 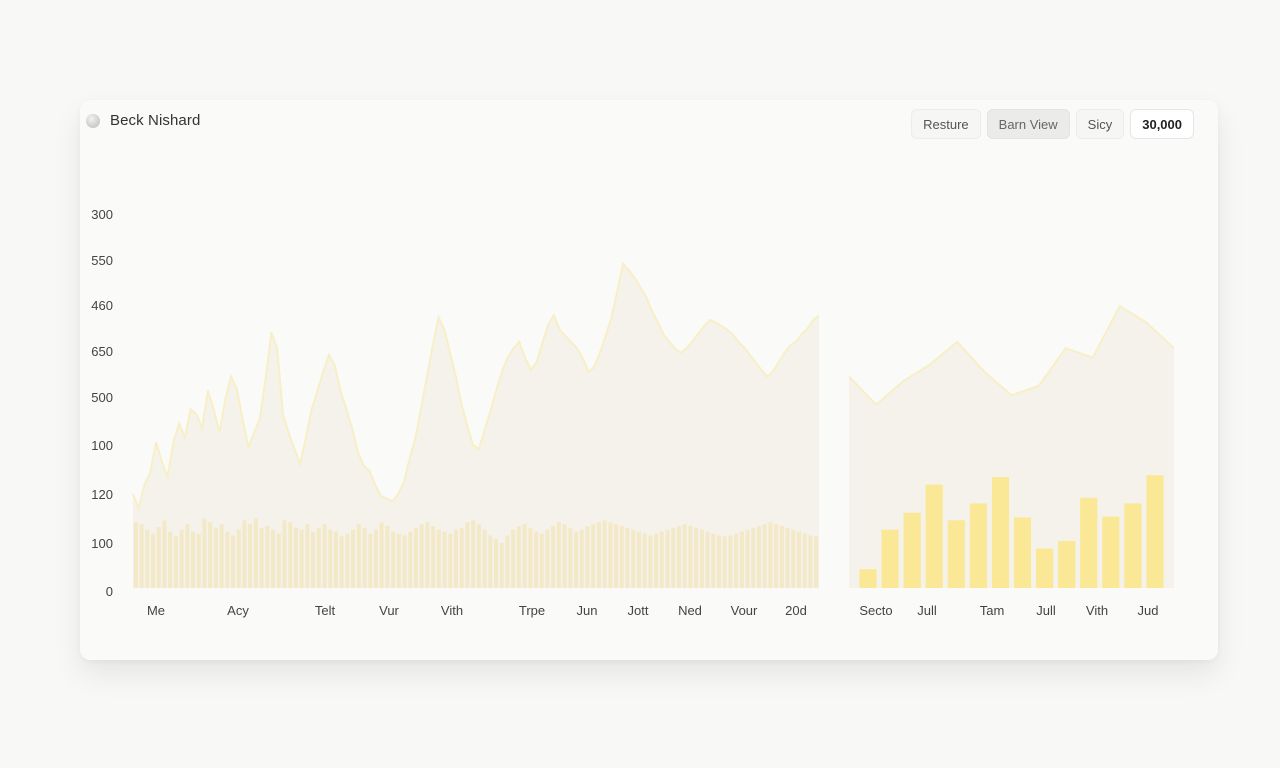 What do you see at coordinates (452, 610) in the screenshot?
I see `x-tick-label: Vith` at bounding box center [452, 610].